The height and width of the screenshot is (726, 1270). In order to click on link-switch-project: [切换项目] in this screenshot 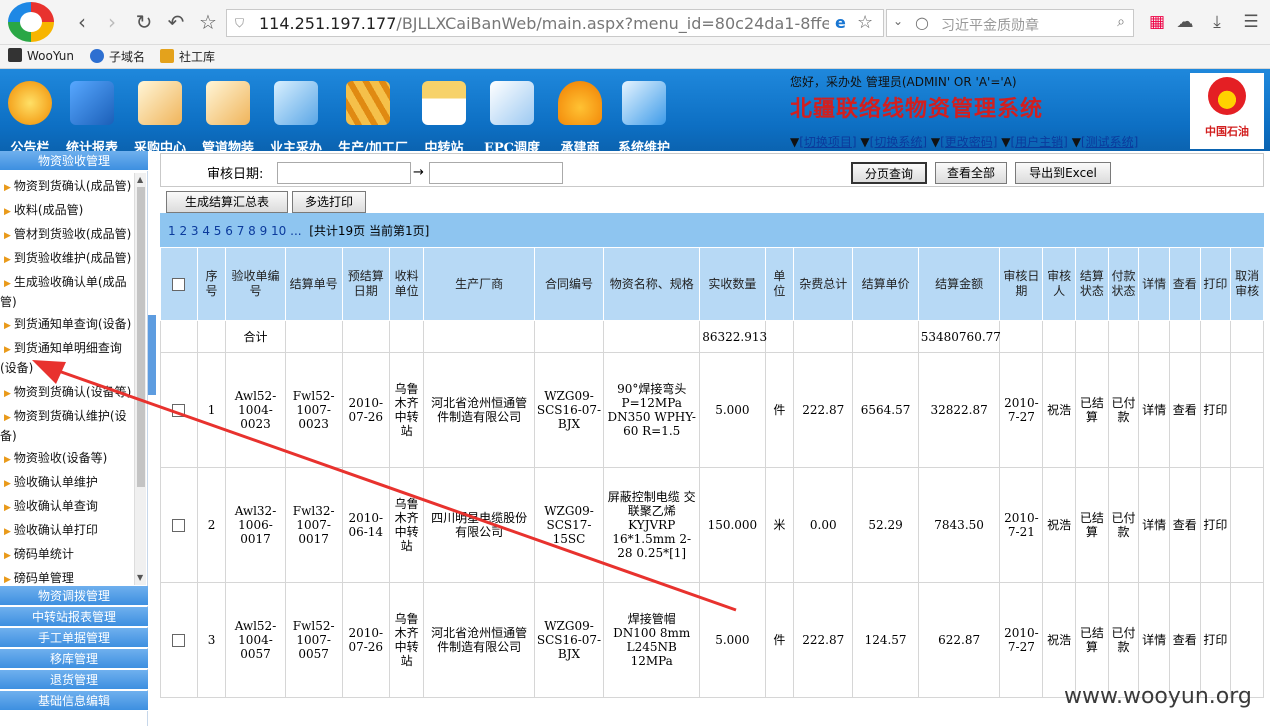, I will do `click(827, 142)`.